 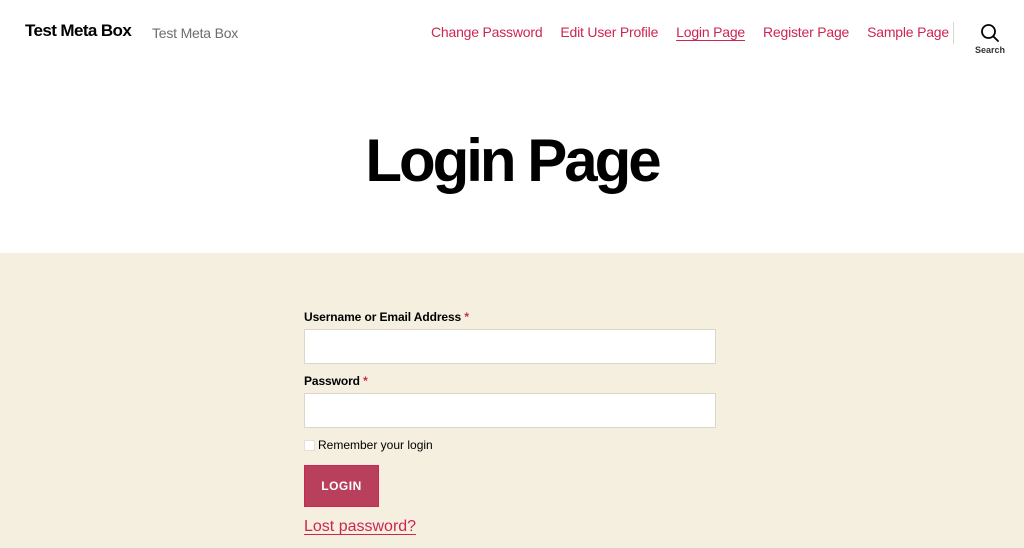 I want to click on username-label: Username or Email Address *, so click(x=510, y=317).